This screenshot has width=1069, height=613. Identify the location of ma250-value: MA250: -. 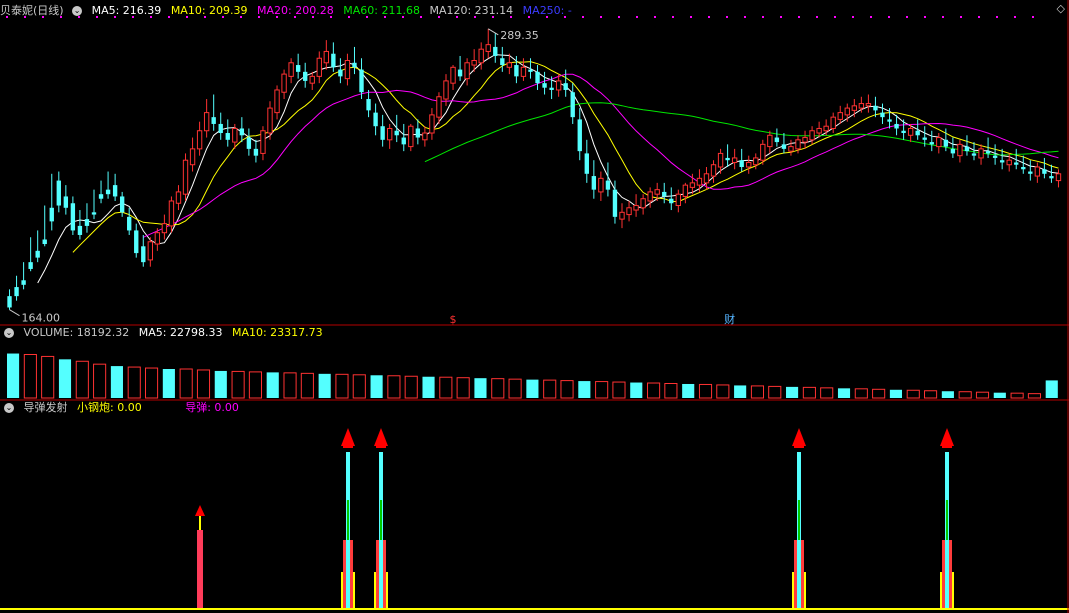
(547, 10).